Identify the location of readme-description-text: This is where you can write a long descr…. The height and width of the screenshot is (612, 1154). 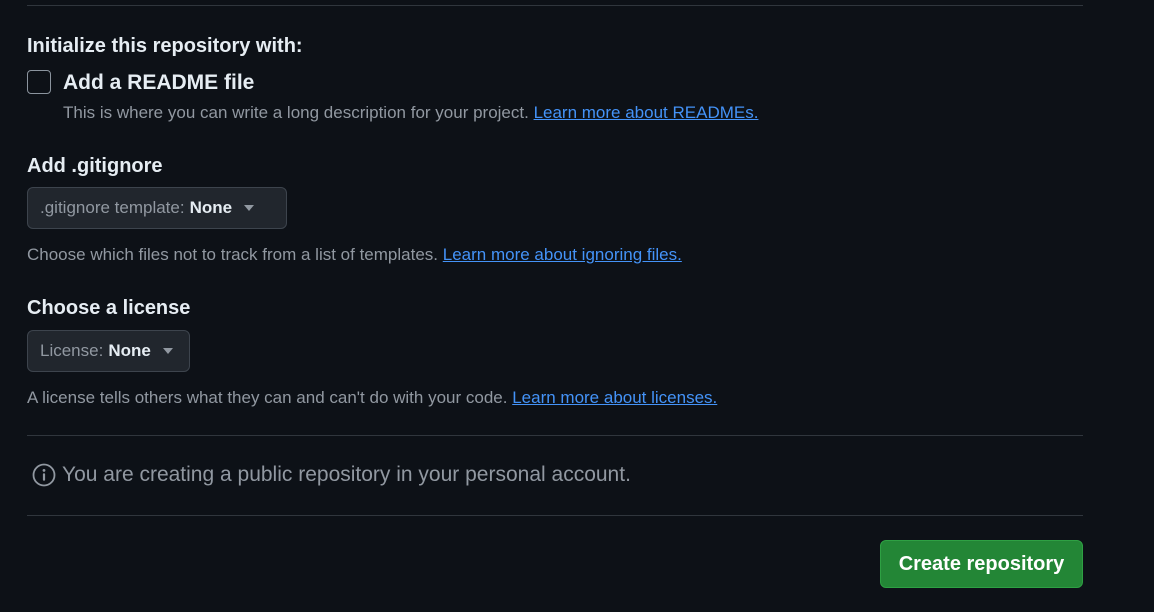
(296, 112).